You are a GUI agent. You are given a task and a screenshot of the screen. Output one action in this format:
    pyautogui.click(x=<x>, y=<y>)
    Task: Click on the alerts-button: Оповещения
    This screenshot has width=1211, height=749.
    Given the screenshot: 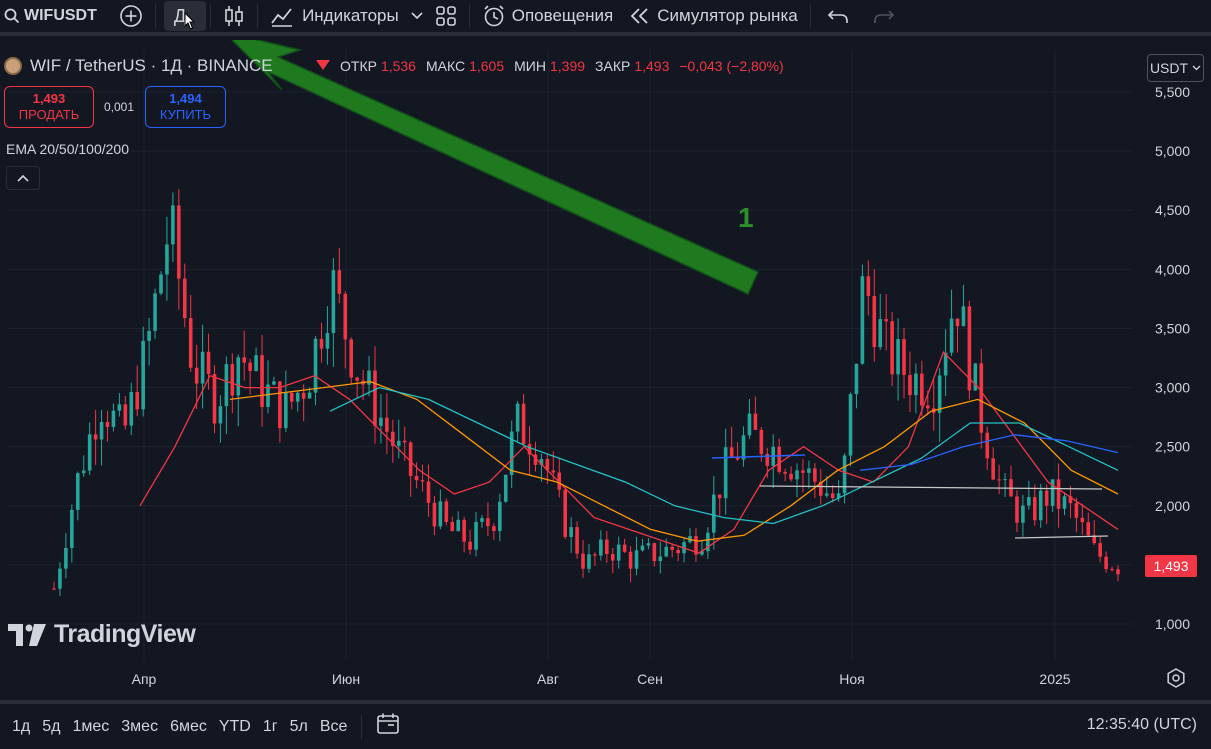 What is the action you would take?
    pyautogui.click(x=548, y=17)
    